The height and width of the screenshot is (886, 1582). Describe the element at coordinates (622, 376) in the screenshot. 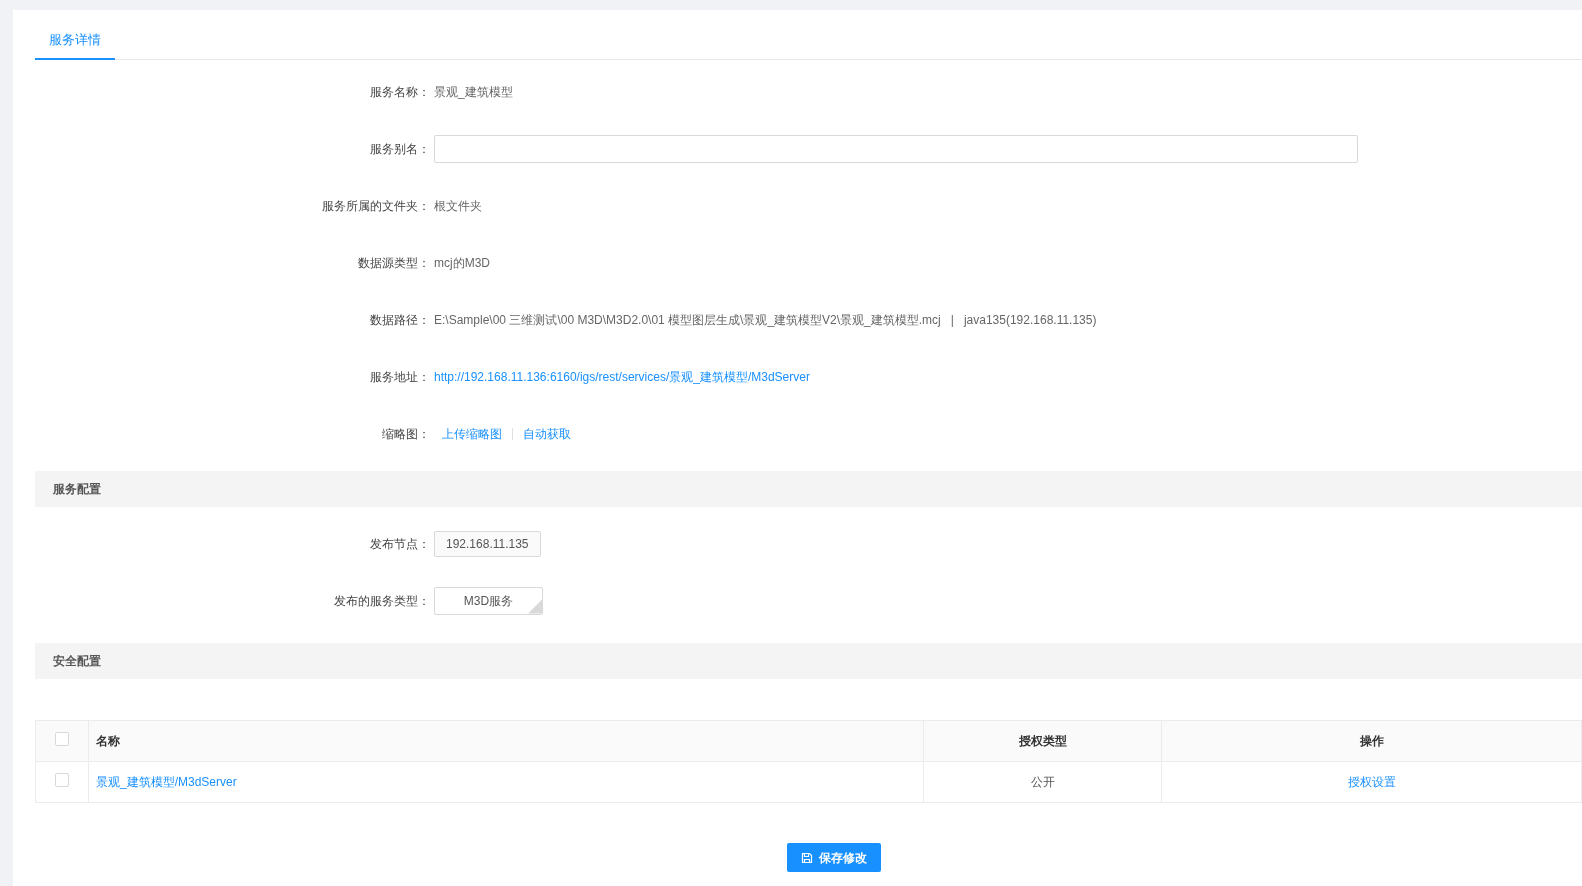

I see `service-url-link: http://192.168.11.136:6160/igs/rest/services/景观_建筑模型/M3dServer` at that location.